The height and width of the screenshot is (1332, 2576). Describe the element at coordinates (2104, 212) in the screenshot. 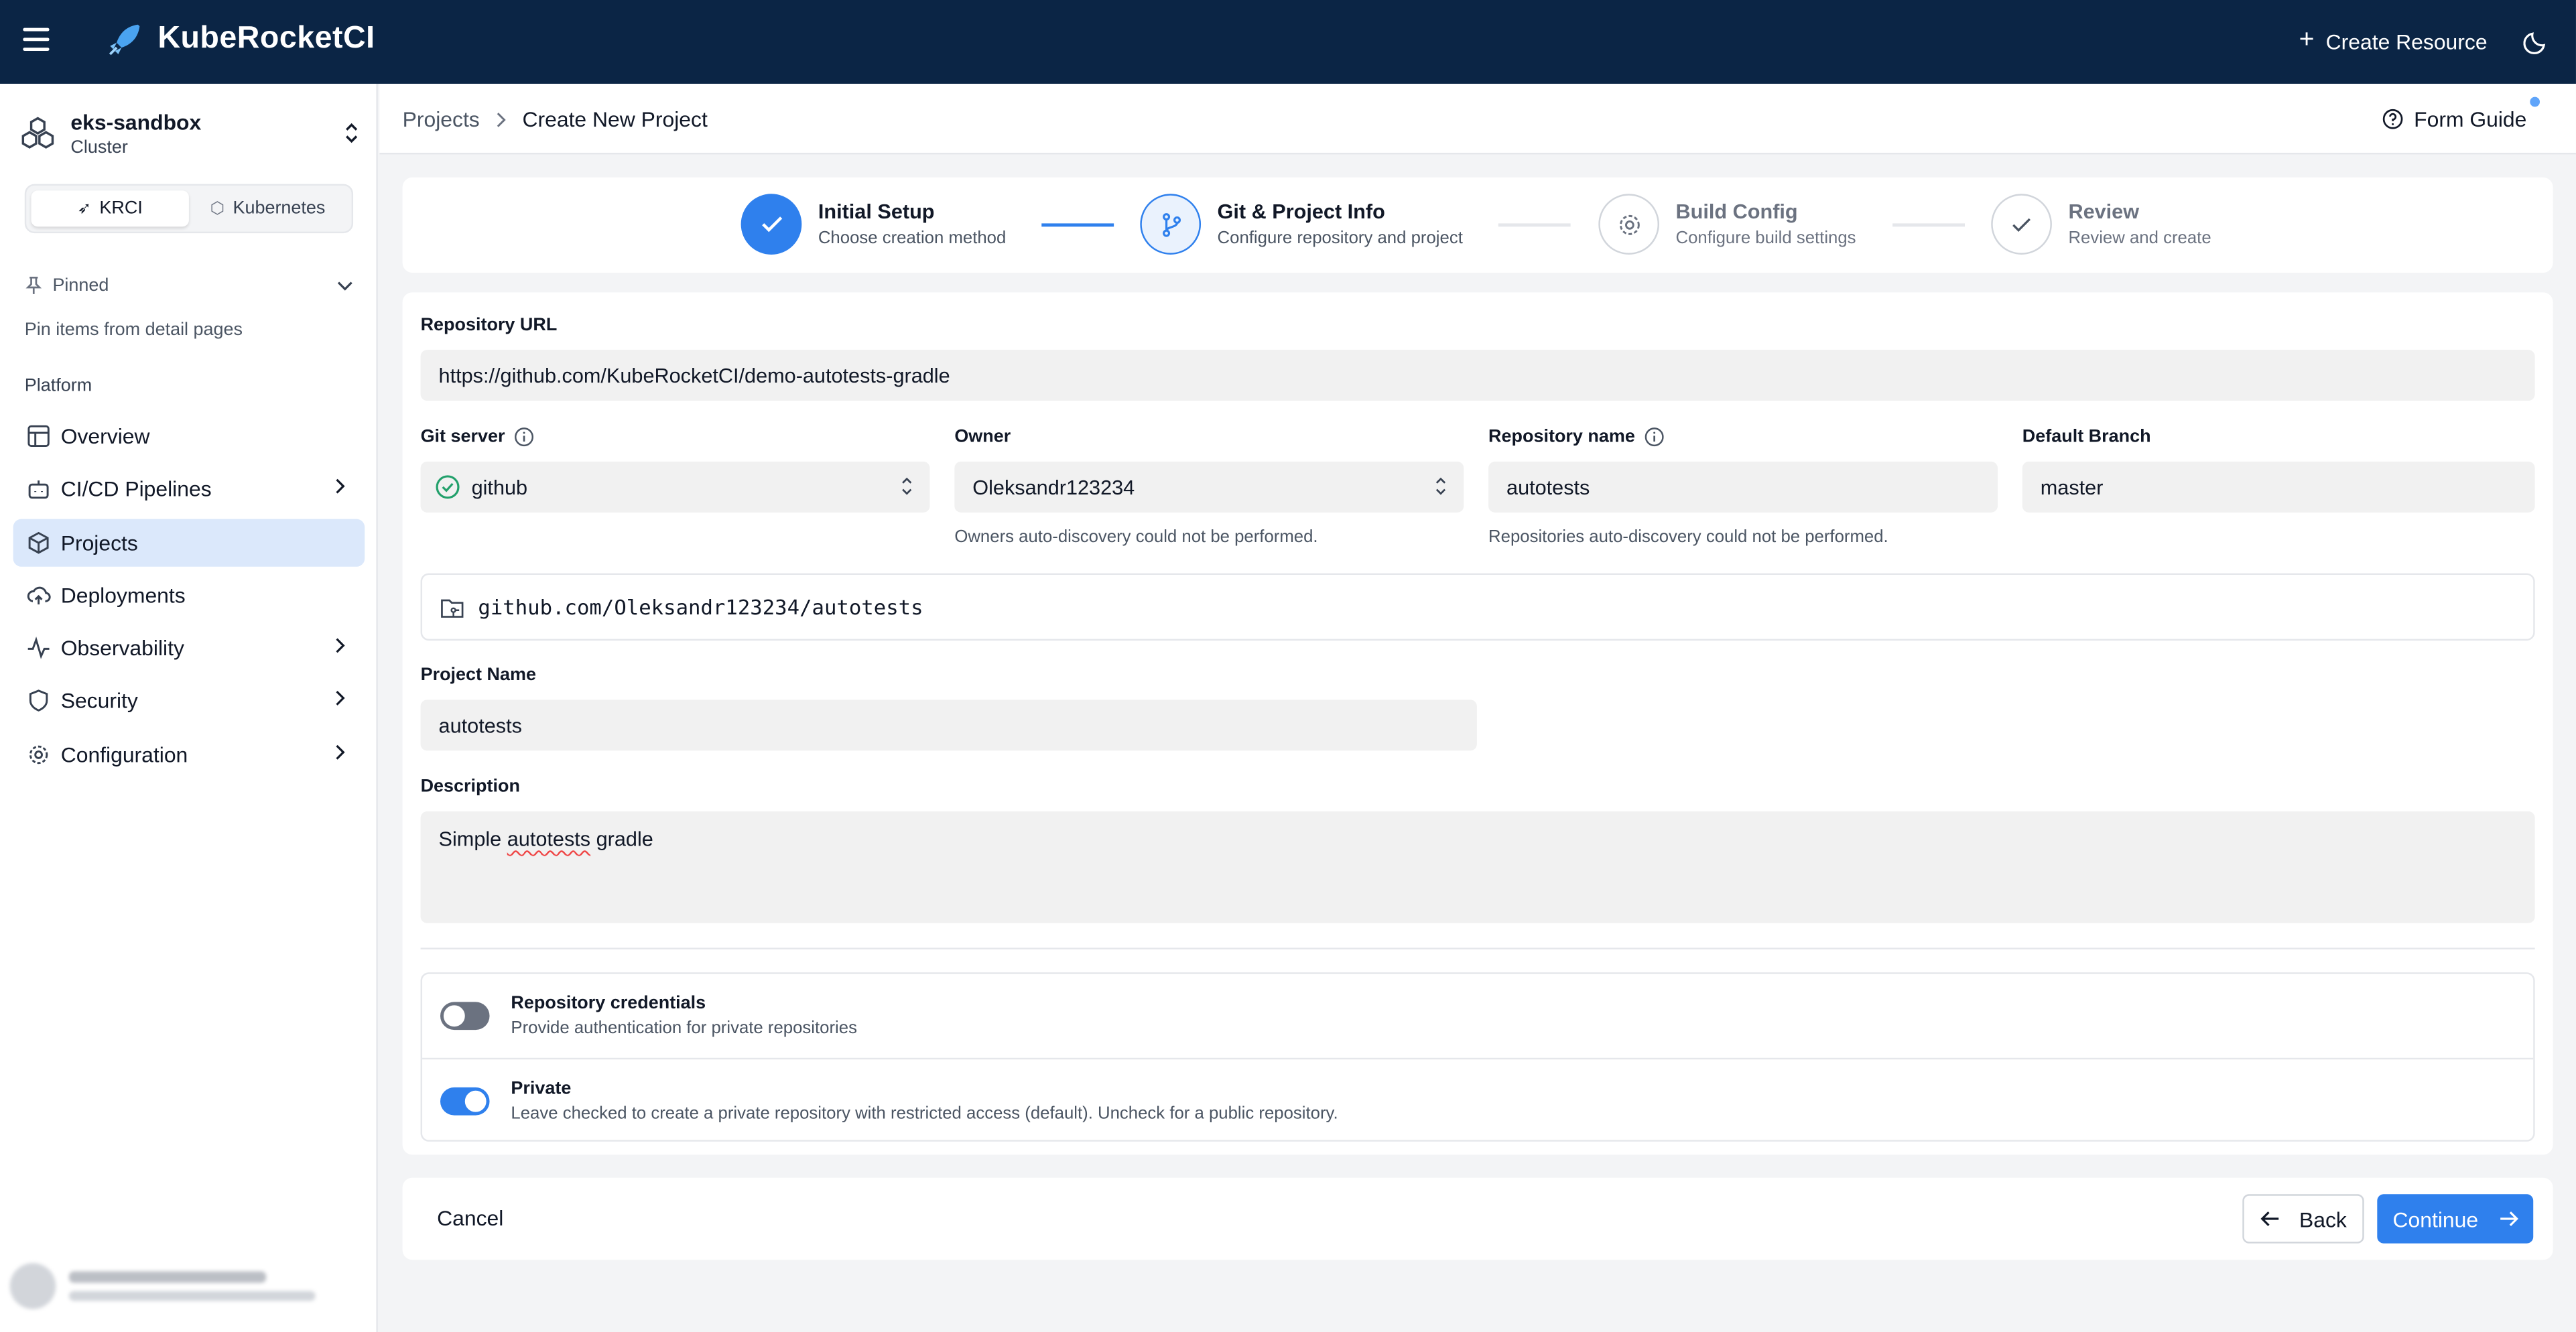

I see `step-title: Review` at that location.